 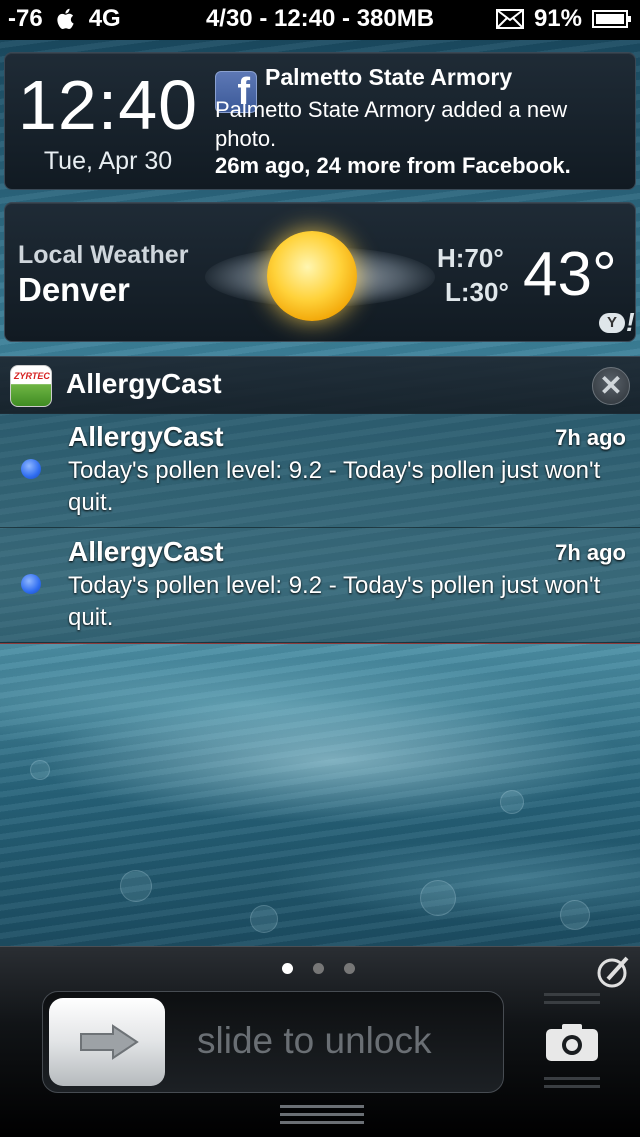 I want to click on edit-icon, so click(x=614, y=971).